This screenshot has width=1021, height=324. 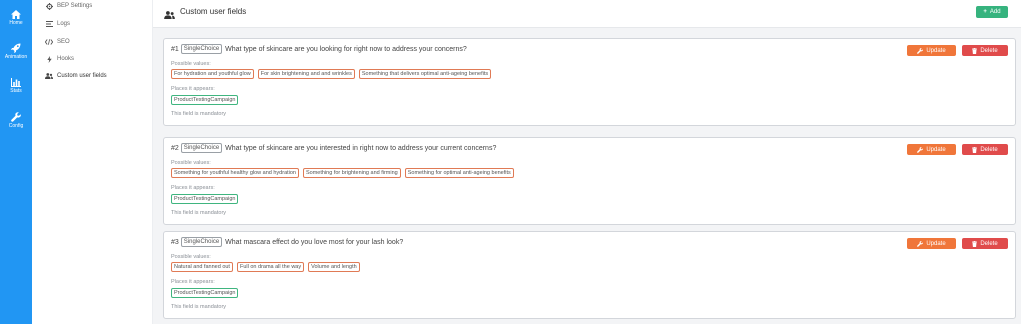 I want to click on rail-item-animation: Animation, so click(x=16, y=52).